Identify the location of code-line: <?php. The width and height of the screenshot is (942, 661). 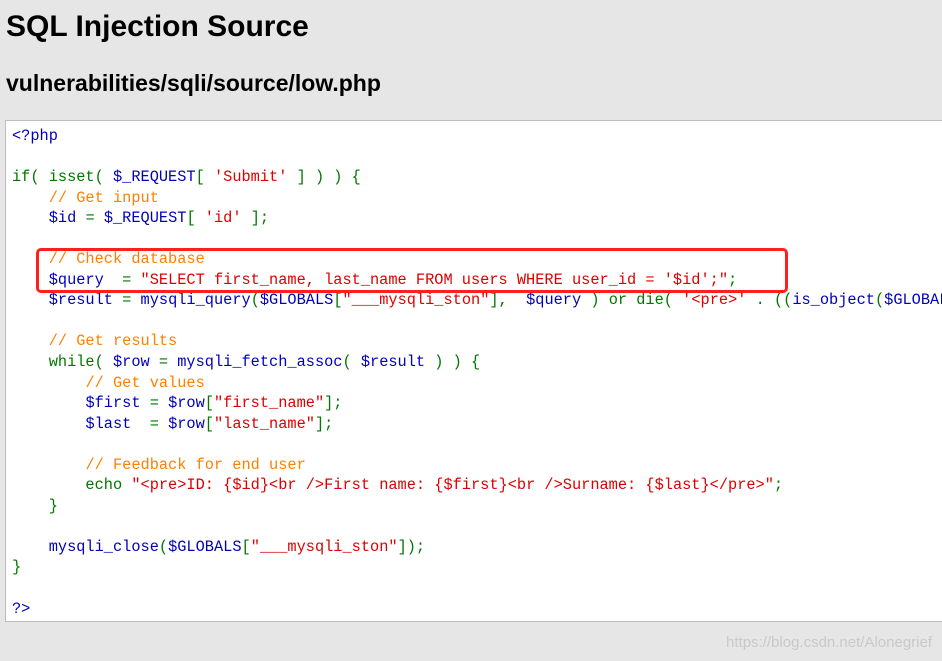
(477, 136).